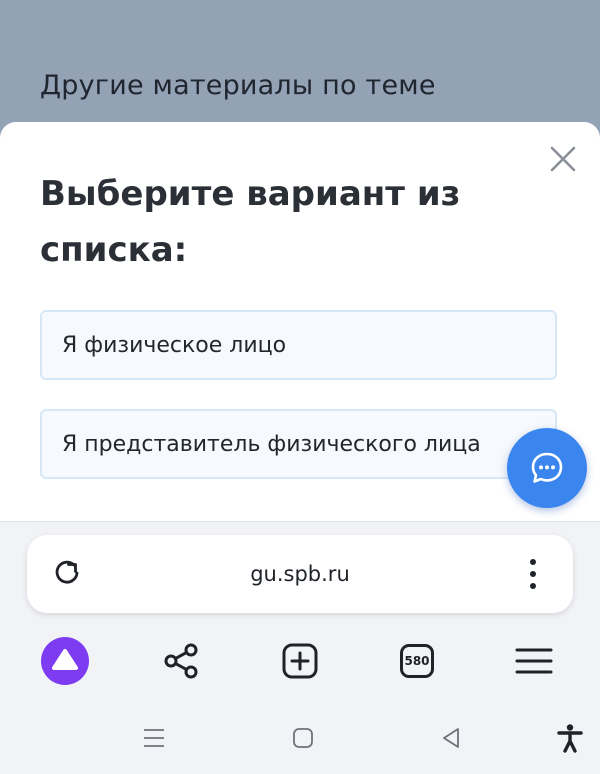 The height and width of the screenshot is (774, 600). I want to click on menu-button, so click(534, 661).